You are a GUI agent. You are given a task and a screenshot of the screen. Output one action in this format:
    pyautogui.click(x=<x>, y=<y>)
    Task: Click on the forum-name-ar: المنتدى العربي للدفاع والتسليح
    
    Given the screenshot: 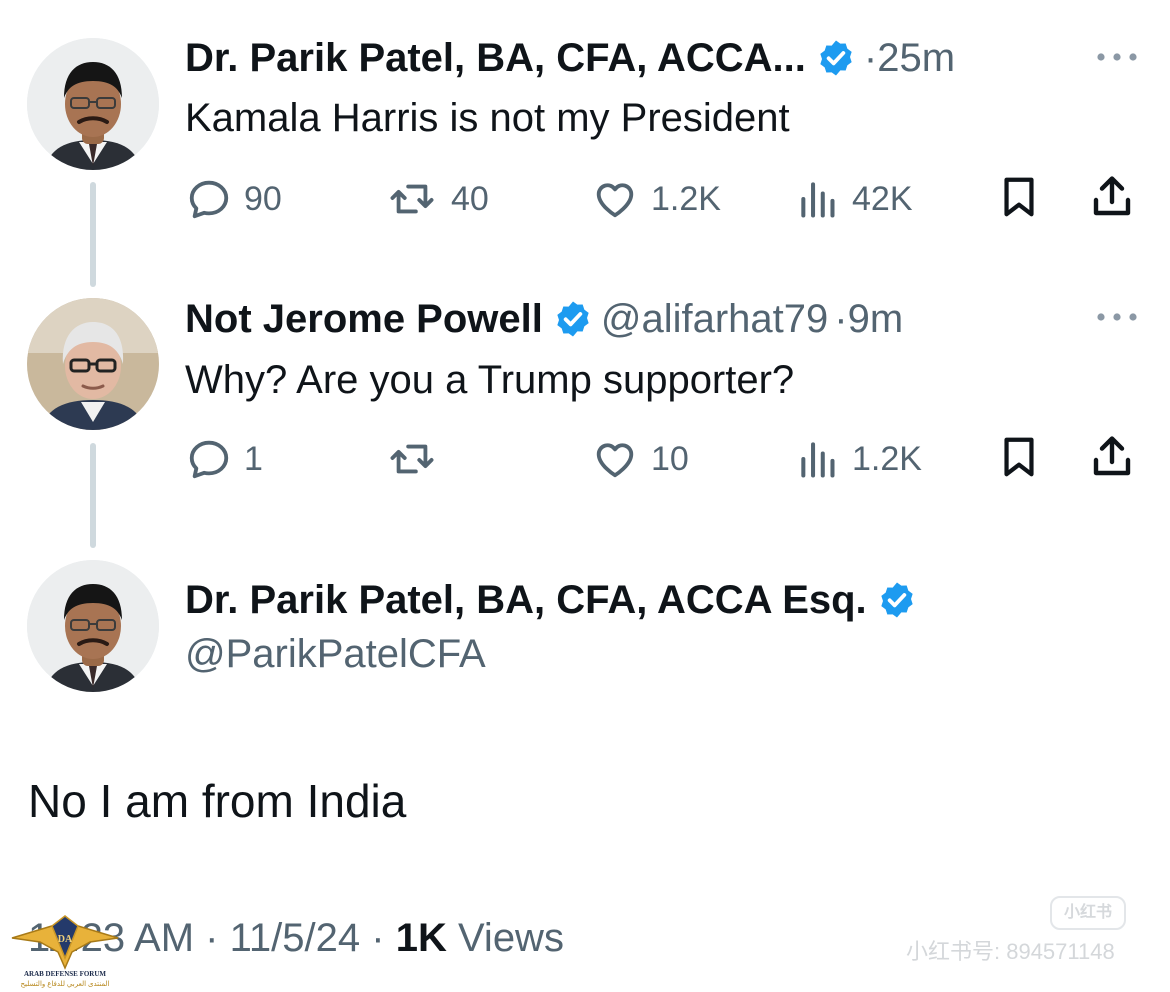 What is the action you would take?
    pyautogui.click(x=65, y=984)
    